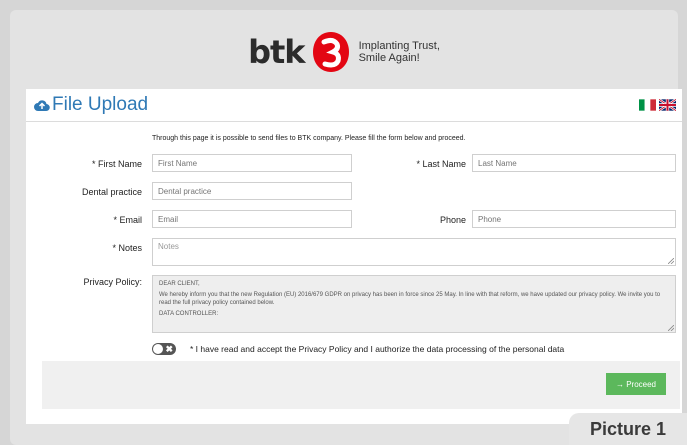 Image resolution: width=687 pixels, height=445 pixels. I want to click on brand-header: btk Implanting Trust, Smile Again!, so click(344, 52).